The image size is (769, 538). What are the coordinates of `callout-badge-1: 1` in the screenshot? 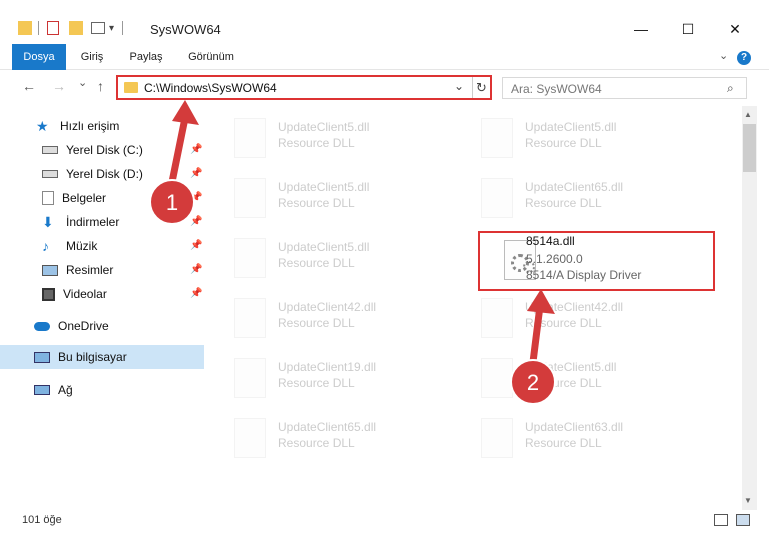 It's located at (172, 202).